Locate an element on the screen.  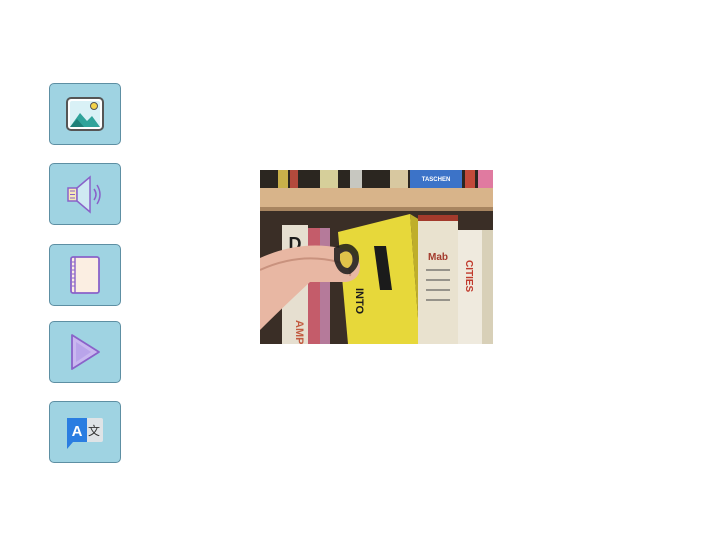
translate-latin-glyph: A is located at coordinates (77, 431).